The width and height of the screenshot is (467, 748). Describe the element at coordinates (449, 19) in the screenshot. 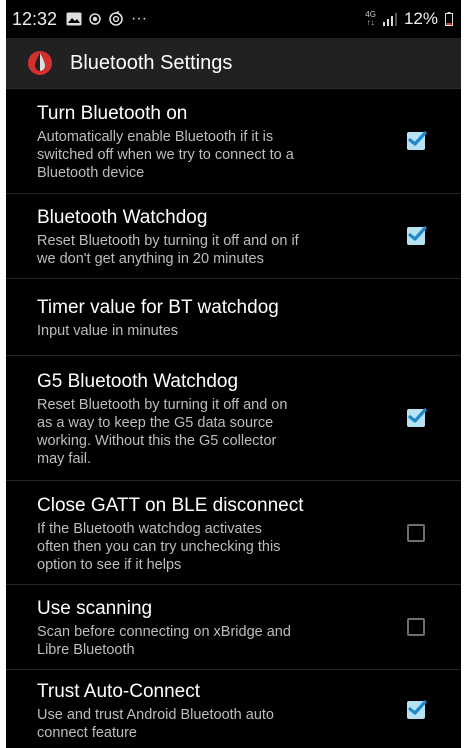

I see `battery-icon` at that location.